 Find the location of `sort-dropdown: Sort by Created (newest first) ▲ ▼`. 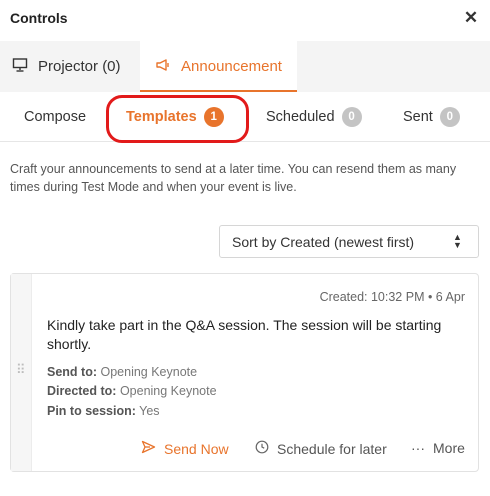

sort-dropdown: Sort by Created (newest first) ▲ ▼ is located at coordinates (349, 241).